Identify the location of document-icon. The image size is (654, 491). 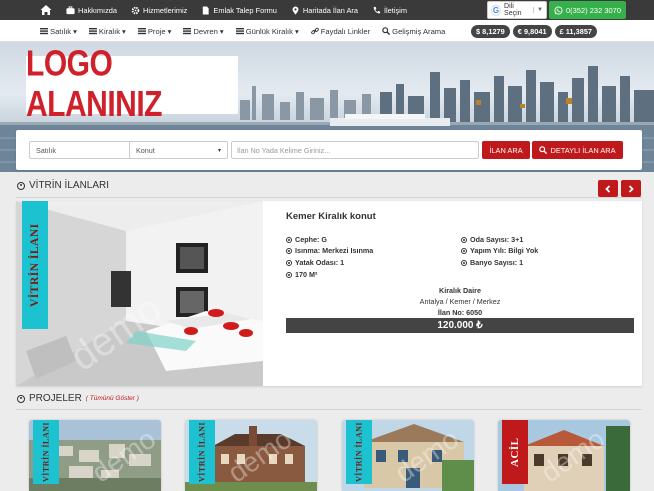
(206, 10).